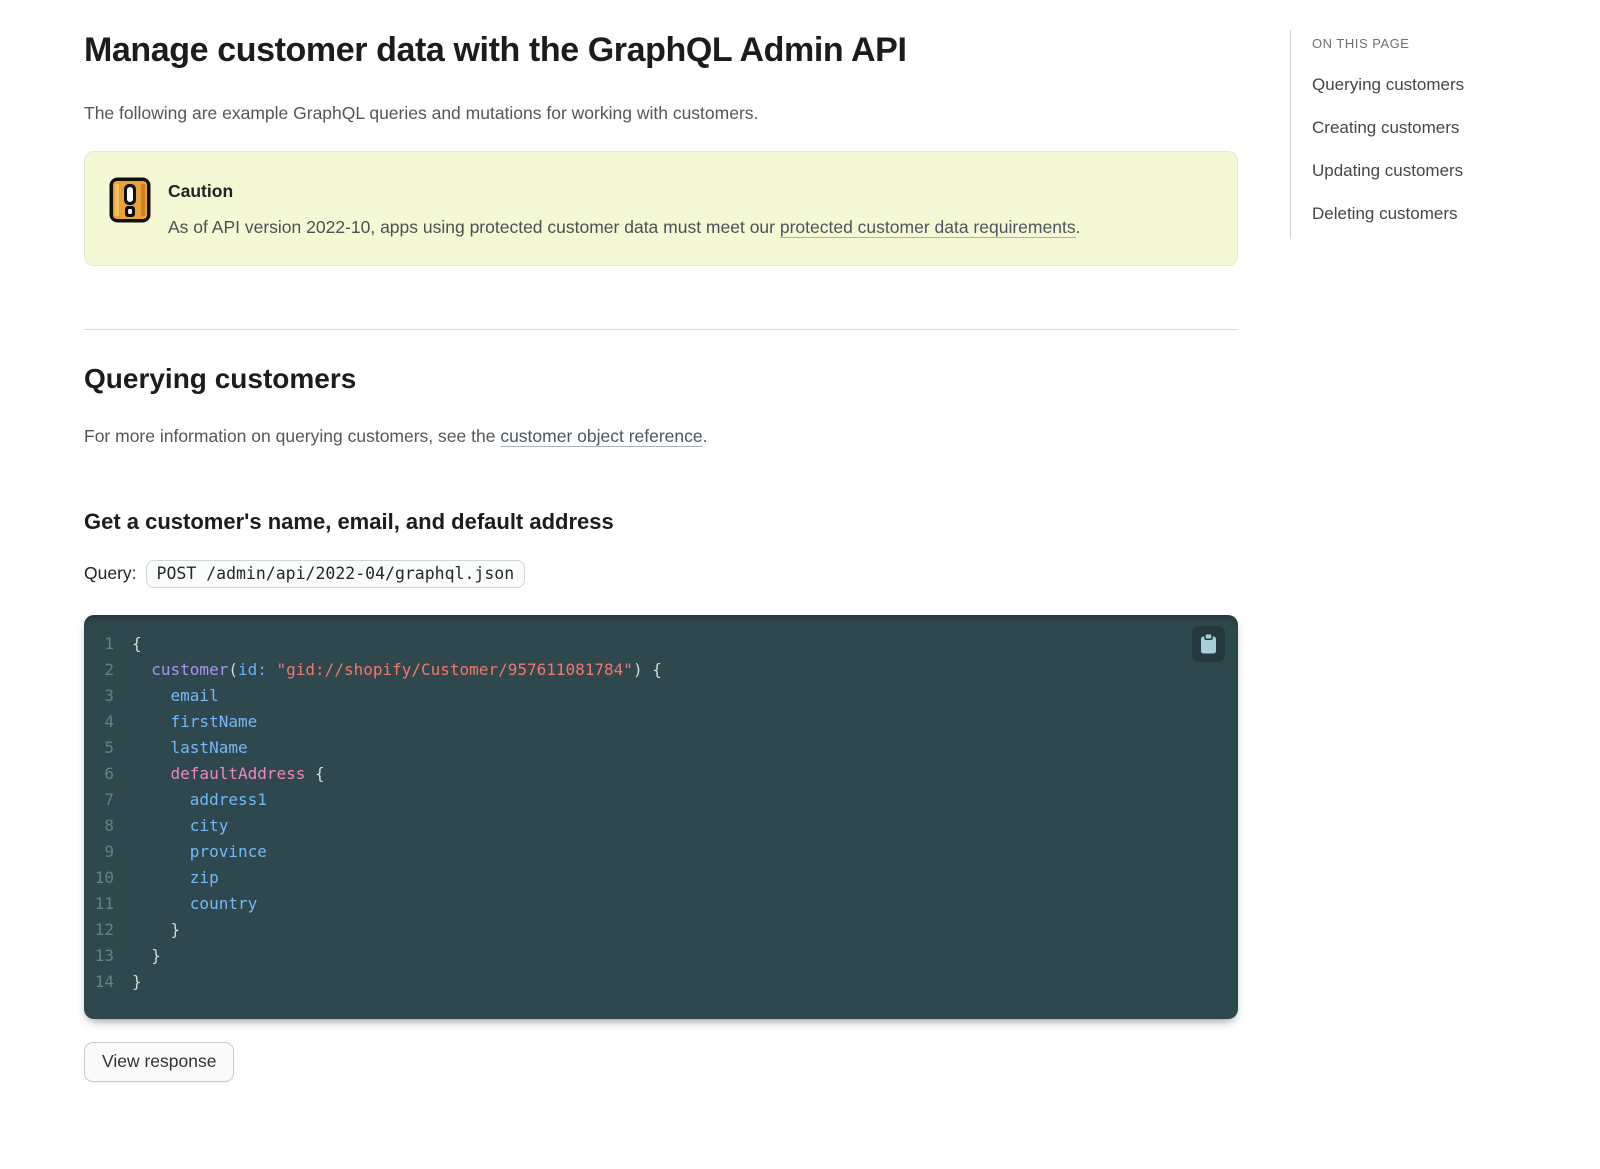  What do you see at coordinates (661, 644) in the screenshot?
I see `code-line: 1{` at bounding box center [661, 644].